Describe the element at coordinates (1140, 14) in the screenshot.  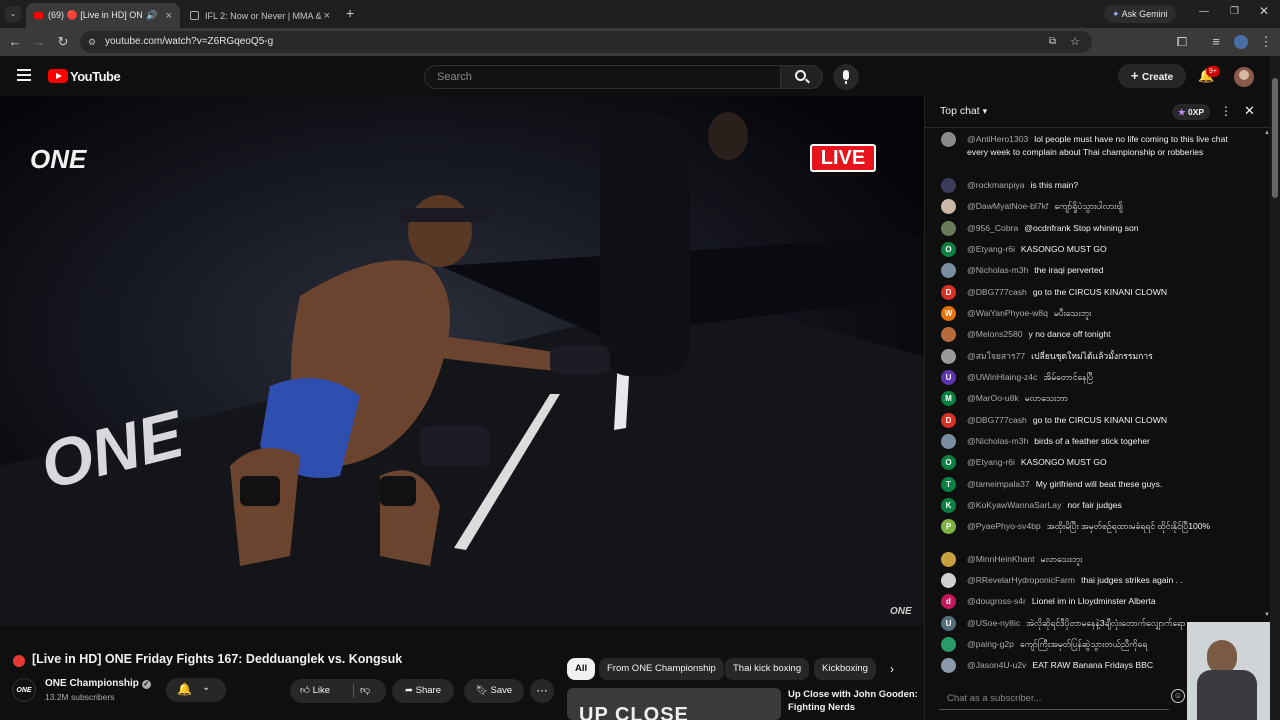
I see `ask-gemini-button: ✦ Ask Gemini` at that location.